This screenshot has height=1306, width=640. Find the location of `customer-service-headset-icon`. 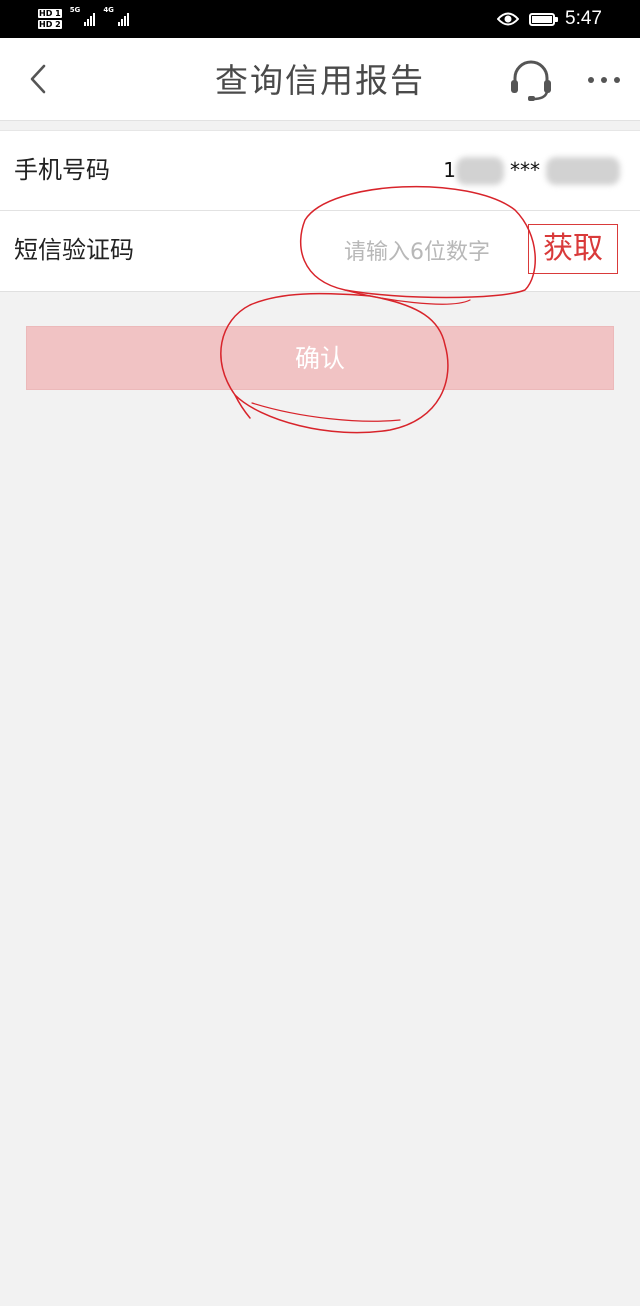

customer-service-headset-icon is located at coordinates (531, 80).